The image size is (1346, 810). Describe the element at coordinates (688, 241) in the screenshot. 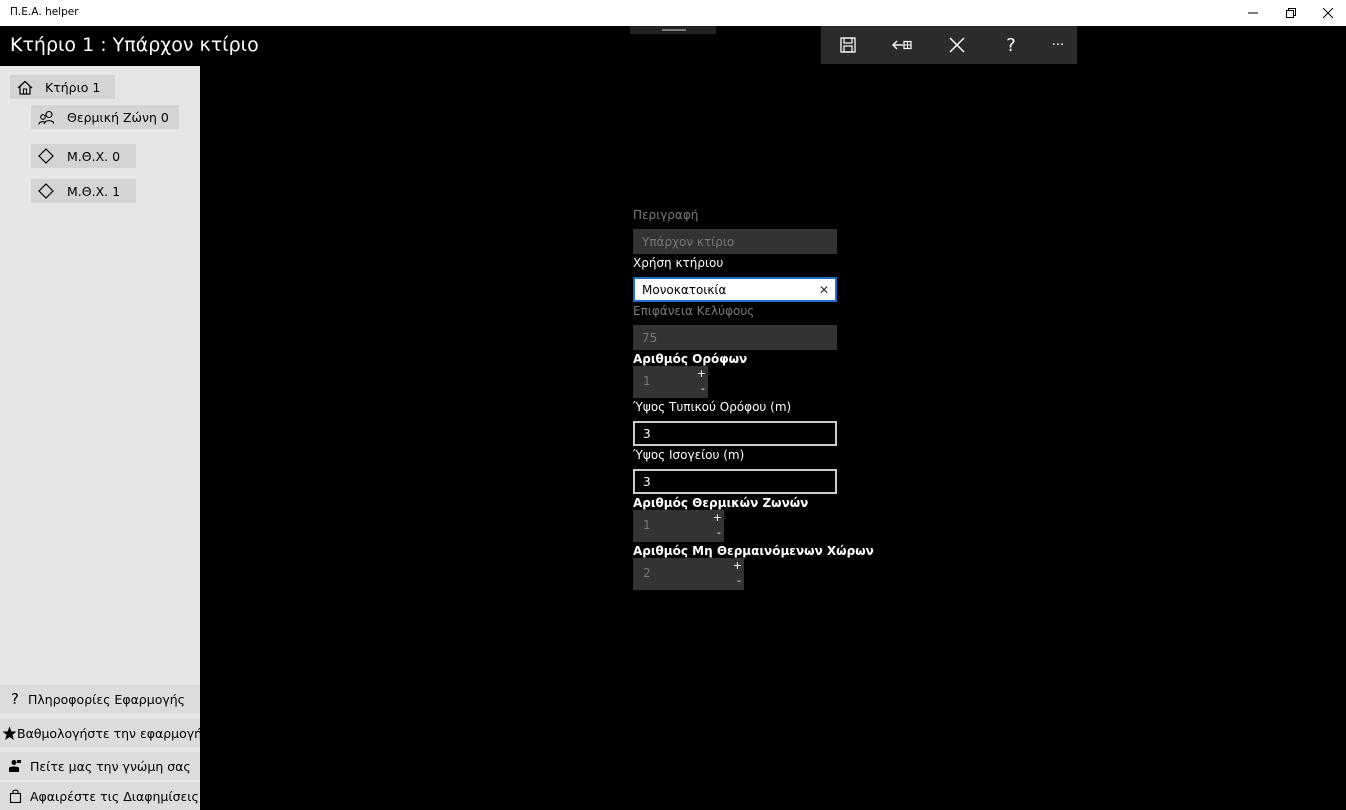

I see `description-value: Υπάρχον κτίριο` at that location.